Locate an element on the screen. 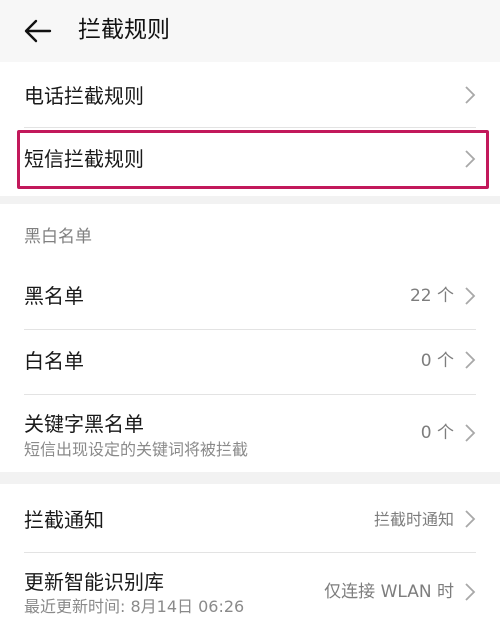 The height and width of the screenshot is (630, 500). section-title-blackwhite: 黑白名单 is located at coordinates (58, 237).